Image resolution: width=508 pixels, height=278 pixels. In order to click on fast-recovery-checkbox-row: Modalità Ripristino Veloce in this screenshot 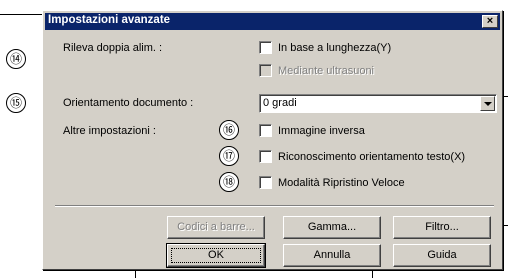, I will do `click(332, 182)`.